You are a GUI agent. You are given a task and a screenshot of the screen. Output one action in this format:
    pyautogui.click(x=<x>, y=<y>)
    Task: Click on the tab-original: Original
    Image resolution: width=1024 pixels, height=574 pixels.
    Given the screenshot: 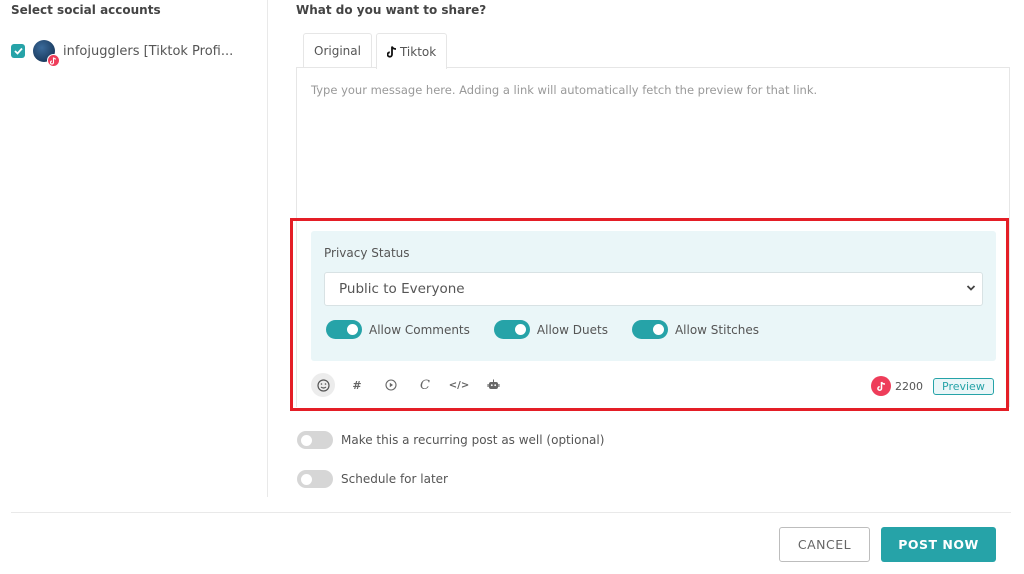 What is the action you would take?
    pyautogui.click(x=337, y=50)
    